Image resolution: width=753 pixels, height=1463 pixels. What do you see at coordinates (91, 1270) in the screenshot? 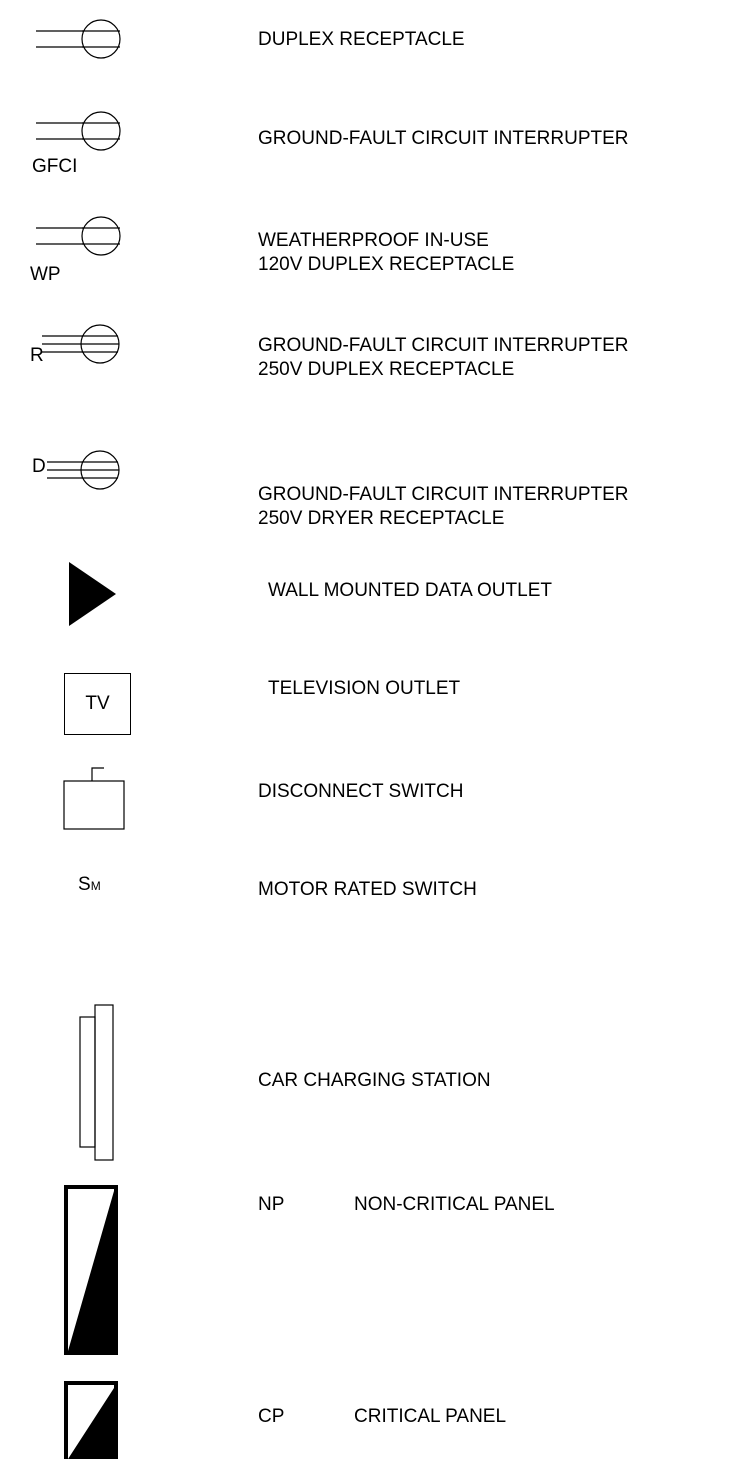
I see `non-critical-panel-icon` at bounding box center [91, 1270].